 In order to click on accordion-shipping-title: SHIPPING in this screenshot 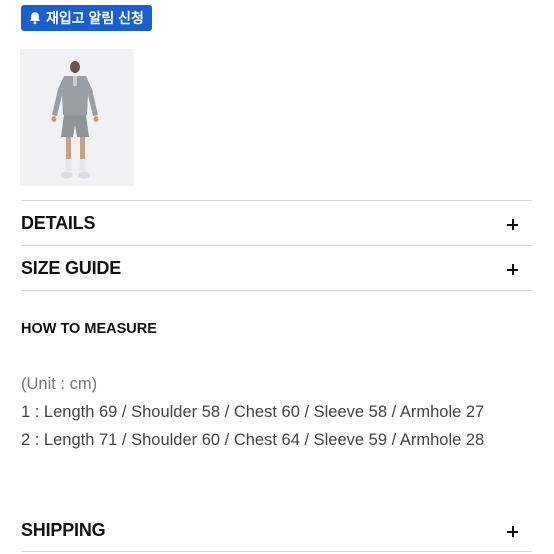, I will do `click(63, 530)`.